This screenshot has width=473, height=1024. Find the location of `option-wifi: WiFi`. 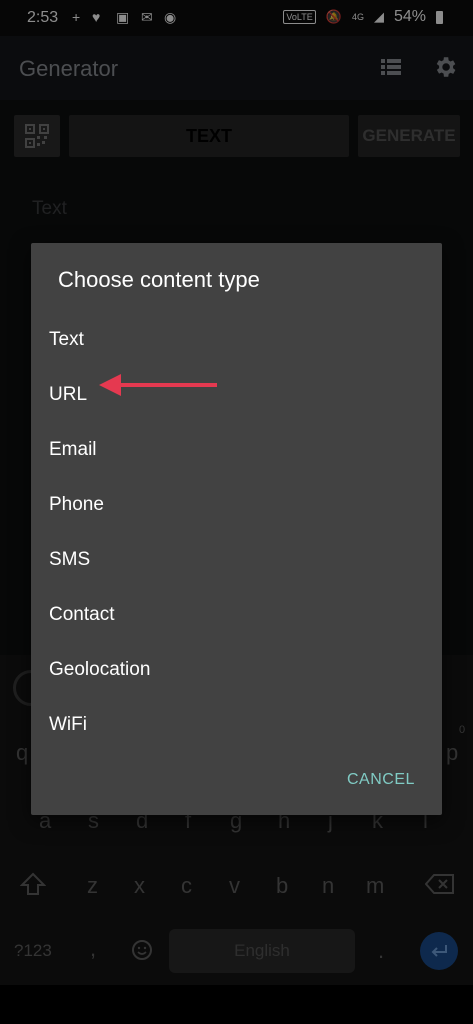

option-wifi: WiFi is located at coordinates (236, 725).